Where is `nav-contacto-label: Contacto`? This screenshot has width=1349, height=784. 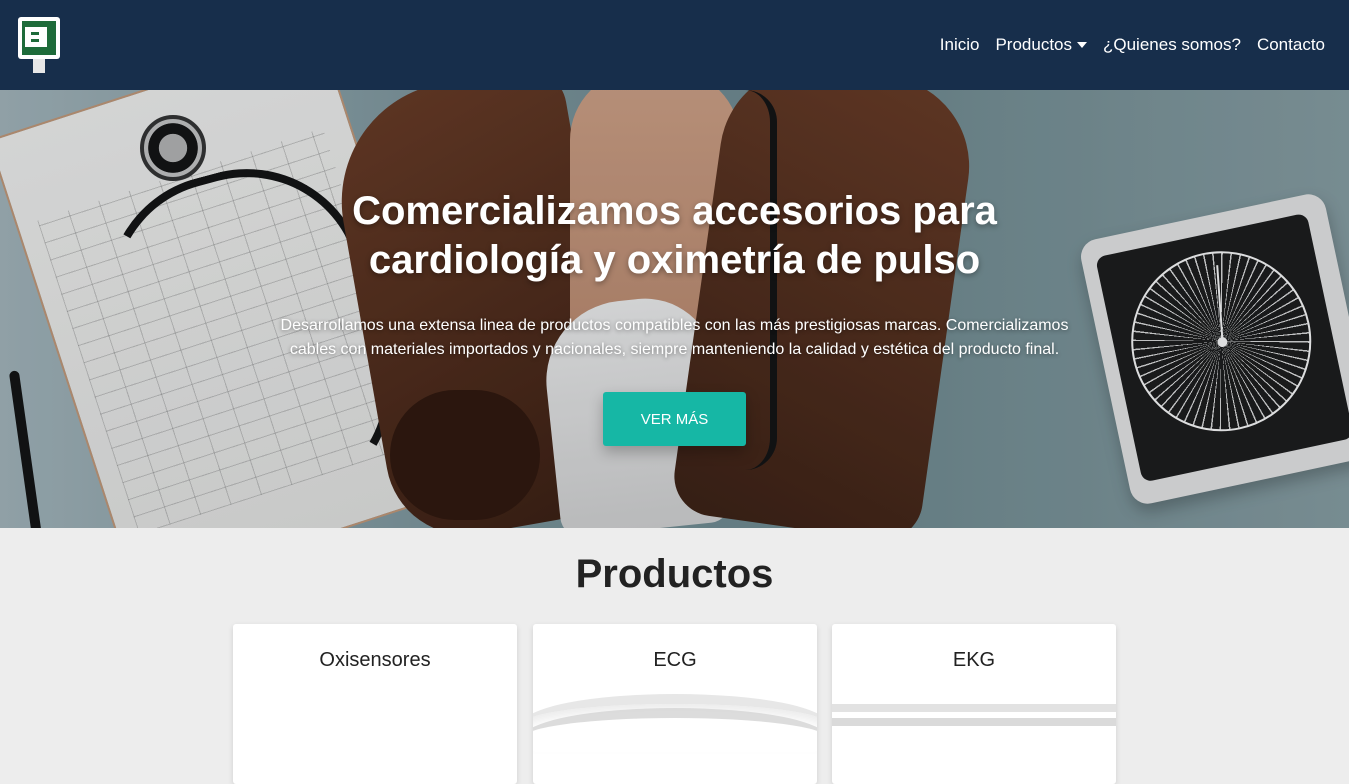
nav-contacto-label: Contacto is located at coordinates (1290, 44).